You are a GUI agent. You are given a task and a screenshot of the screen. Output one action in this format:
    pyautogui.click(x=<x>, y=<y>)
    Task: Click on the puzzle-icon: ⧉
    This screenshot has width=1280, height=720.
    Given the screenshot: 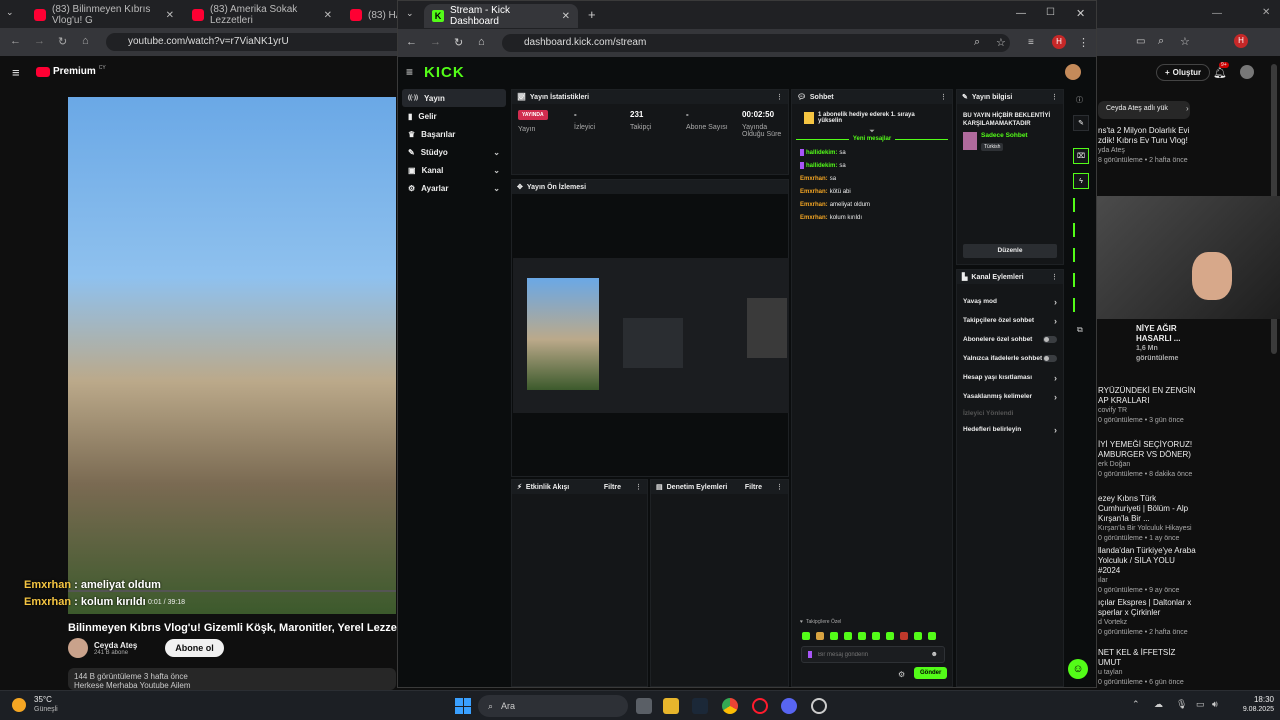 What is the action you would take?
    pyautogui.click(x=1080, y=330)
    